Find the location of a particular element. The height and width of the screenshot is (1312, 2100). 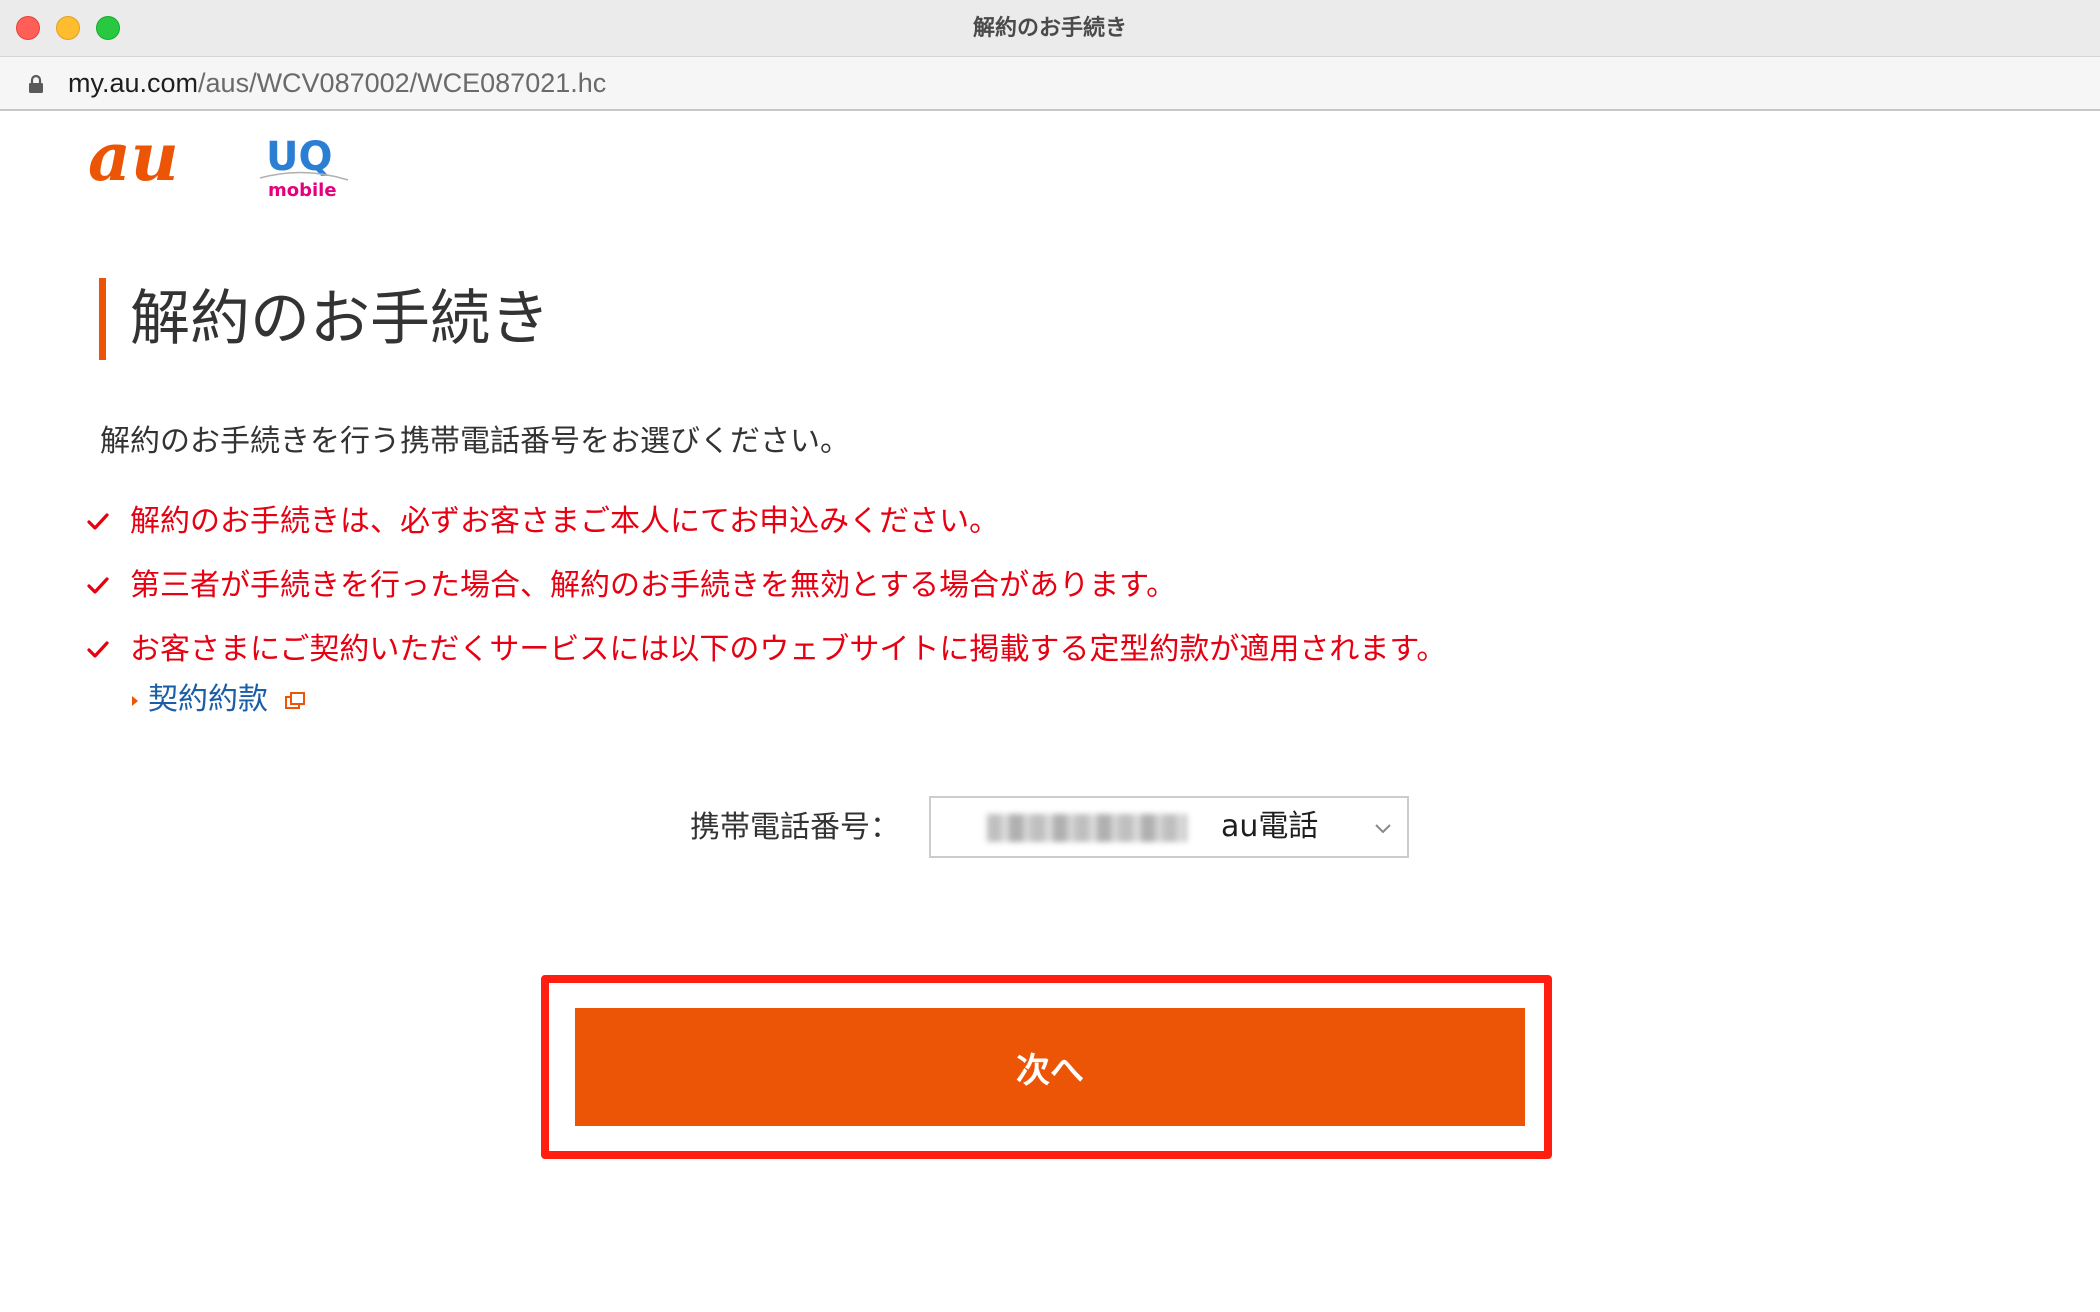

masked-phone-number is located at coordinates (1087, 828).